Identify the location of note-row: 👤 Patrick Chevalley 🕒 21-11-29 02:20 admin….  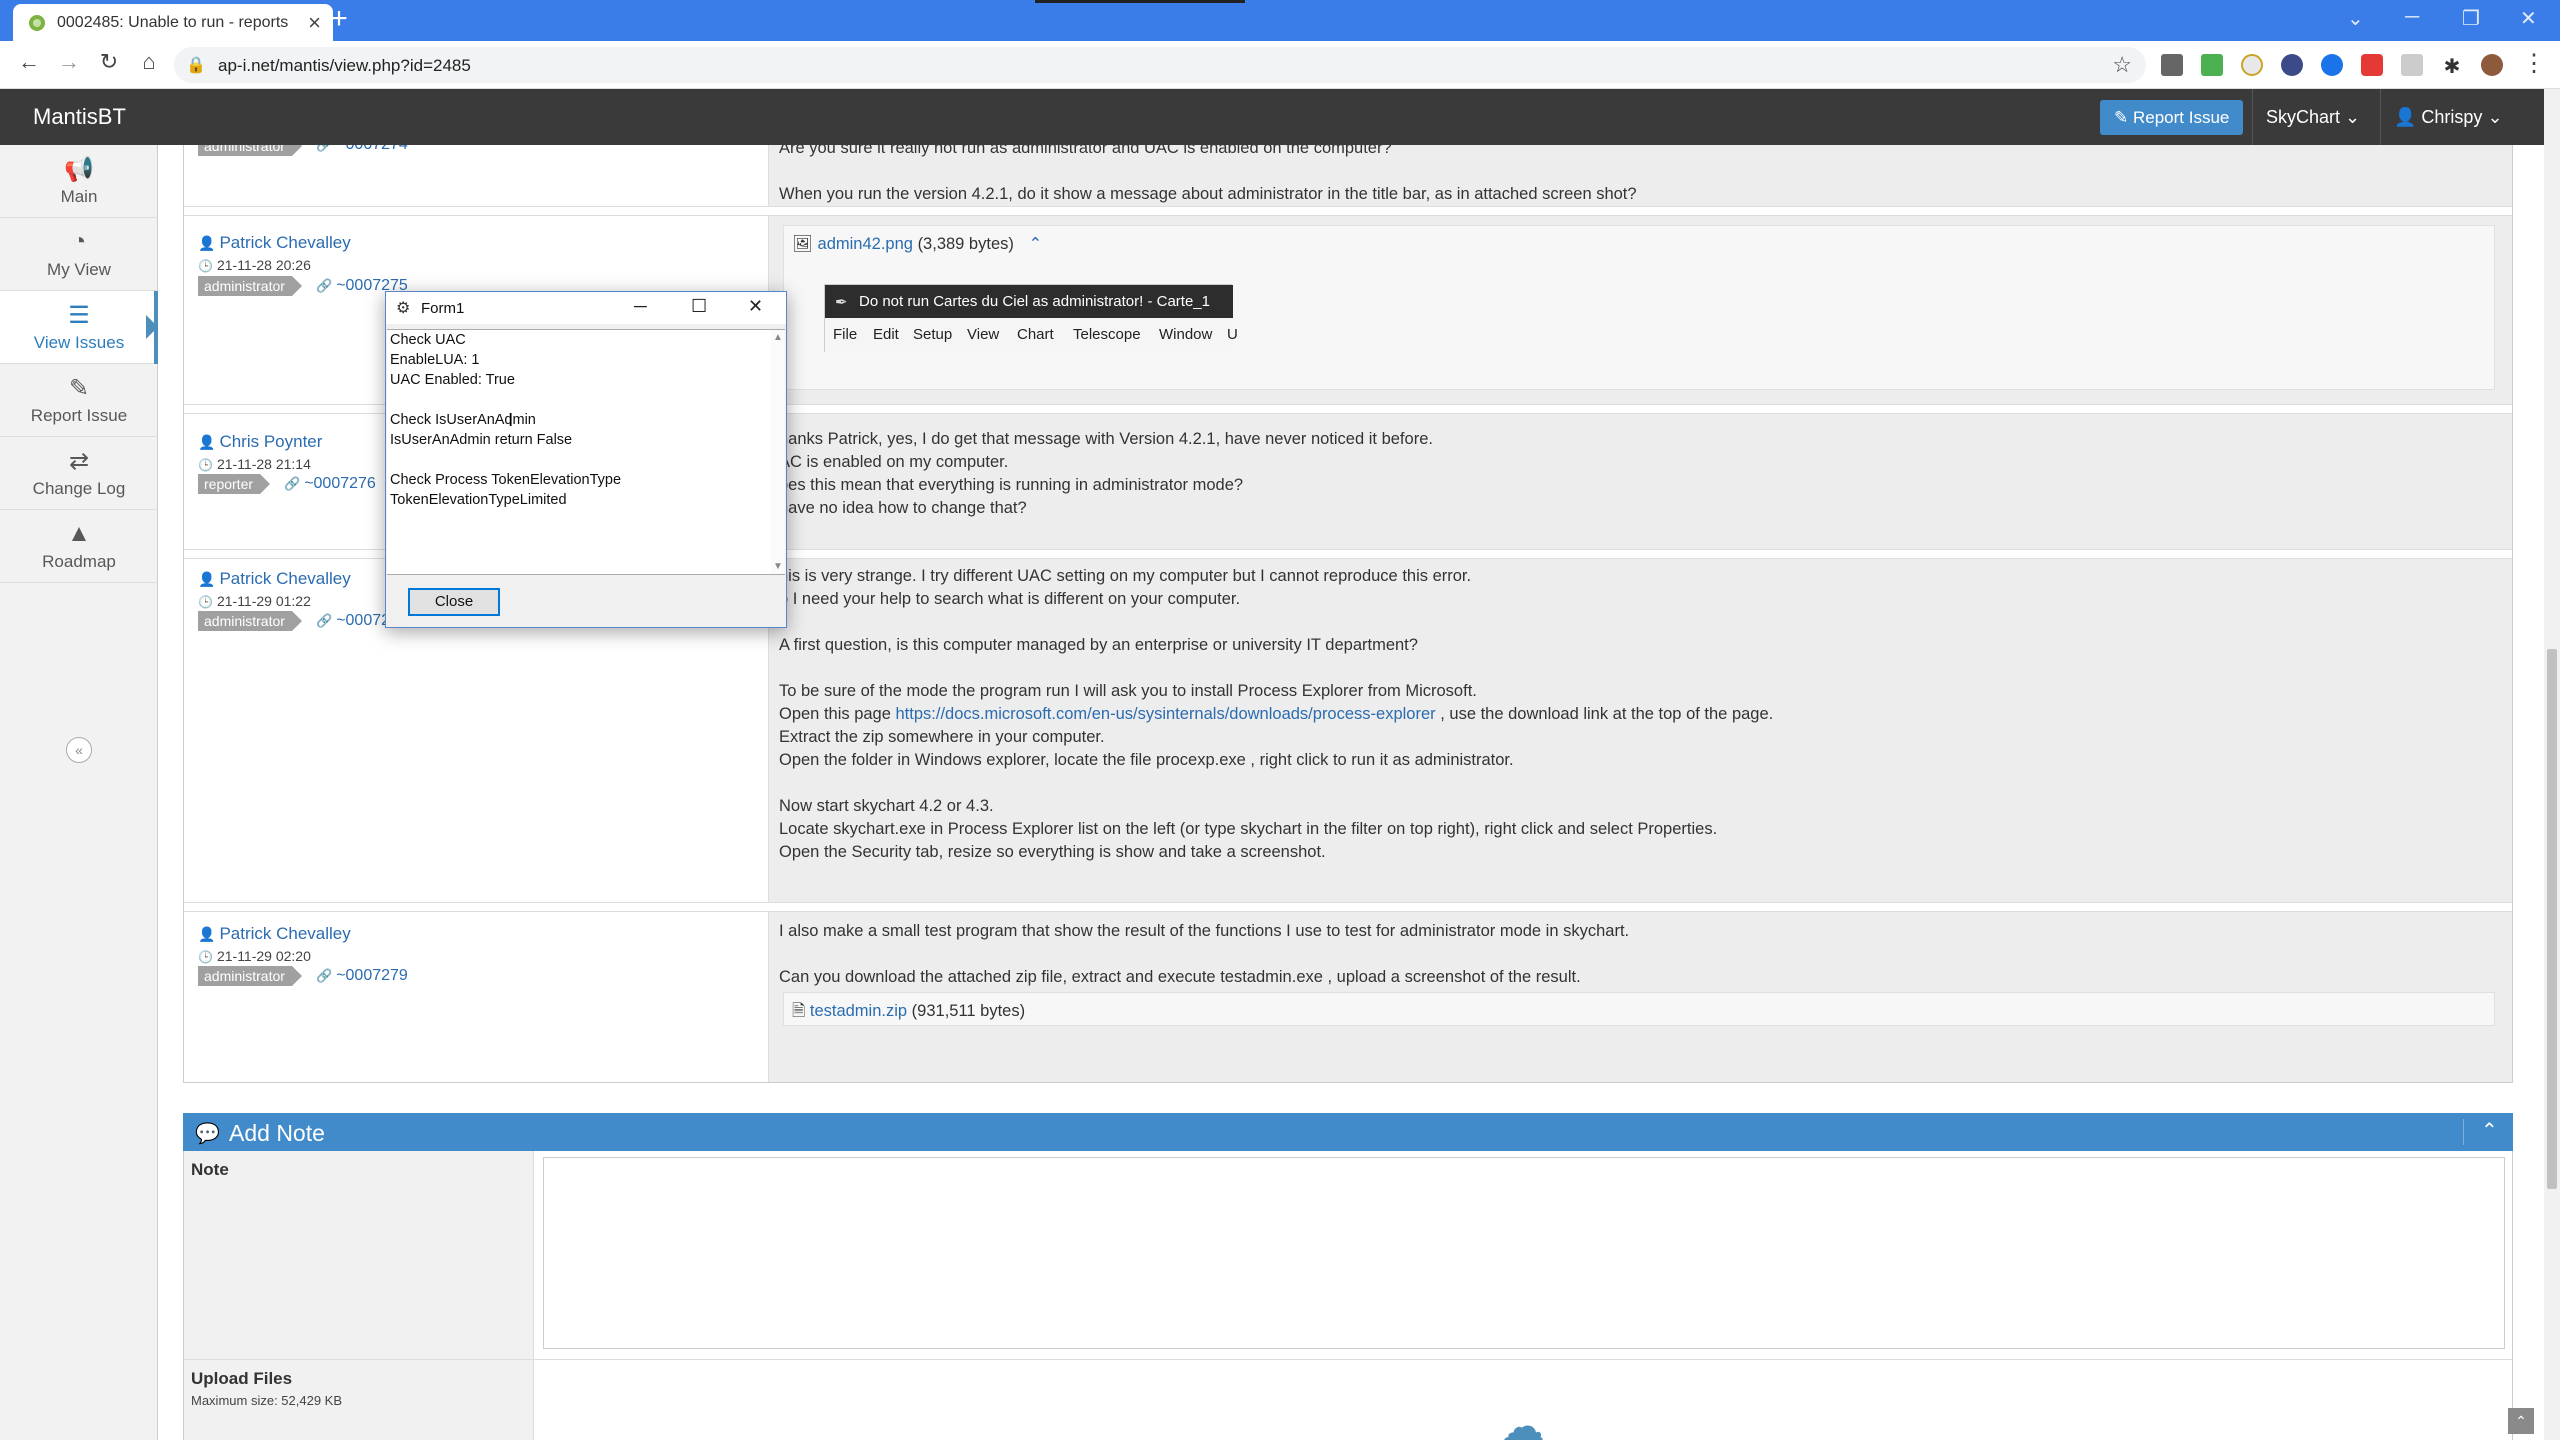
(1348, 997).